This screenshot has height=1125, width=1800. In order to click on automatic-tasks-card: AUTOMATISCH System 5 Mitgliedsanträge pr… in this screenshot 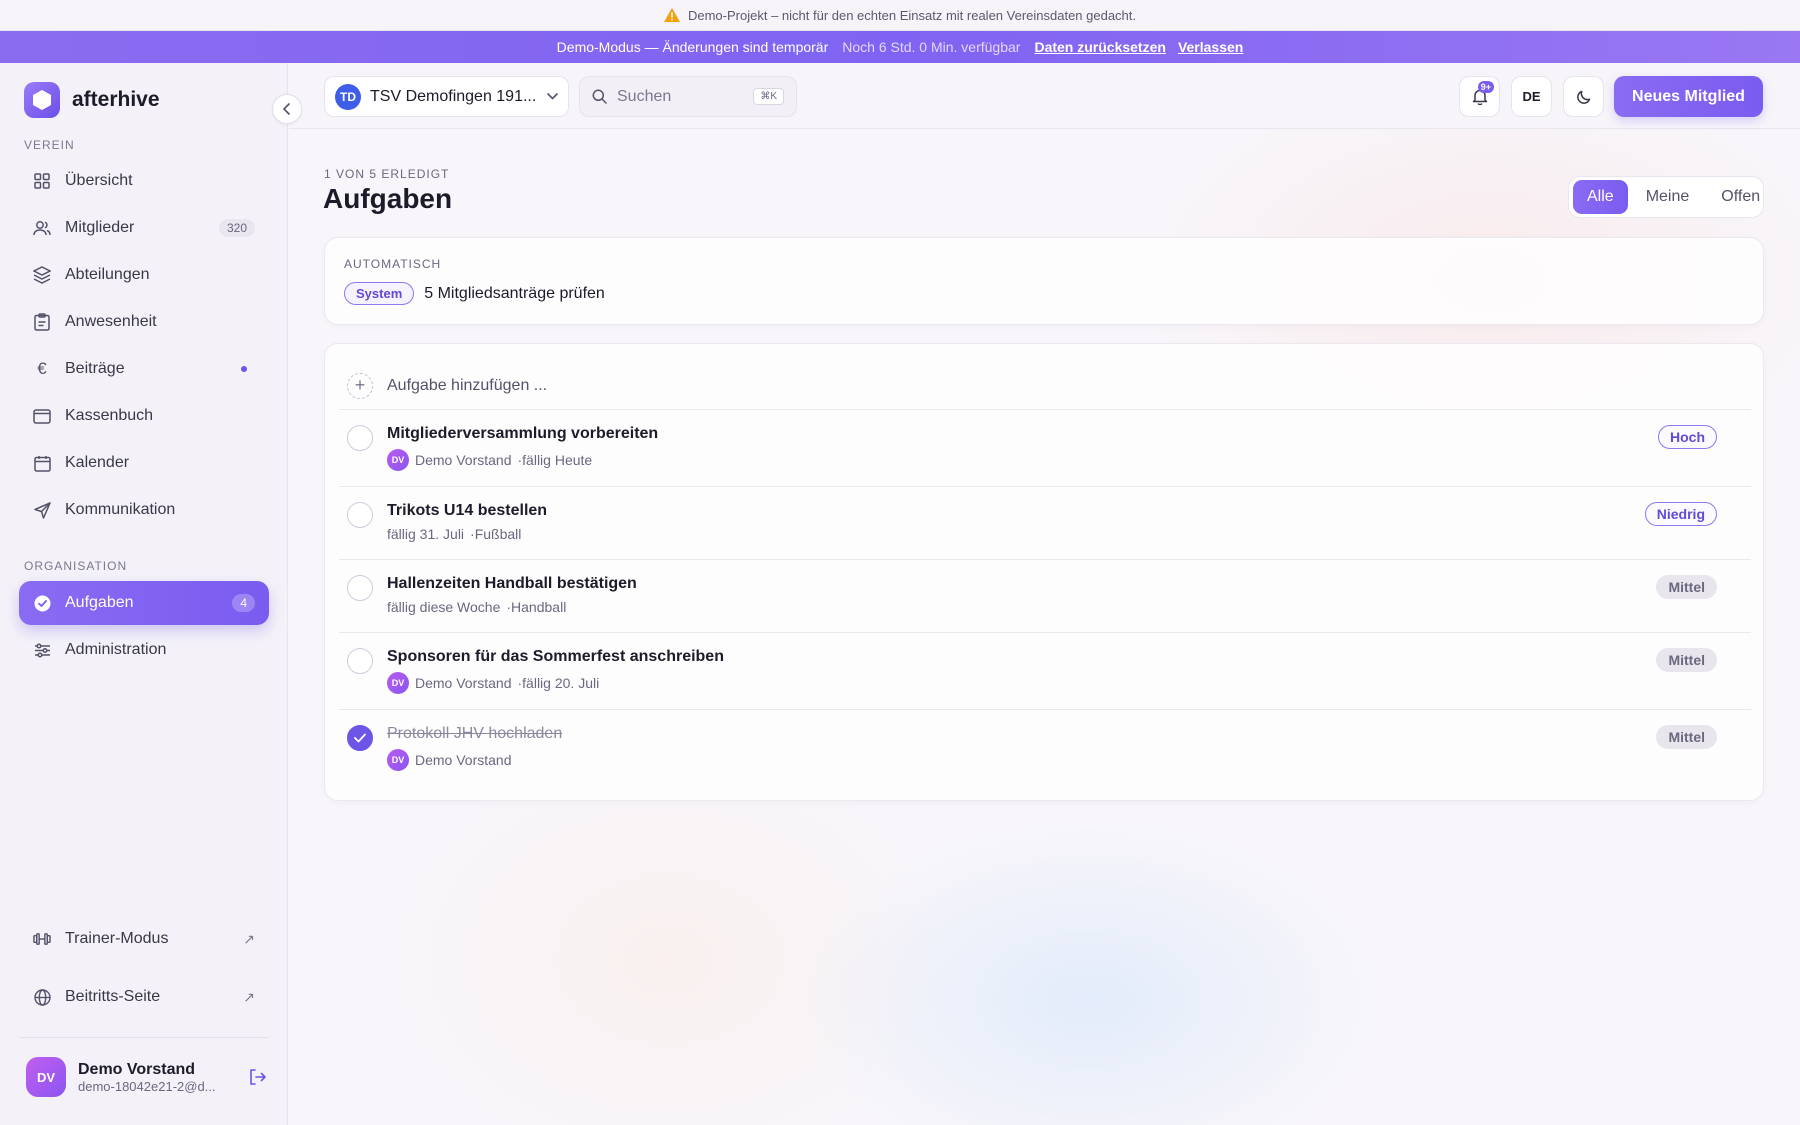, I will do `click(1044, 281)`.